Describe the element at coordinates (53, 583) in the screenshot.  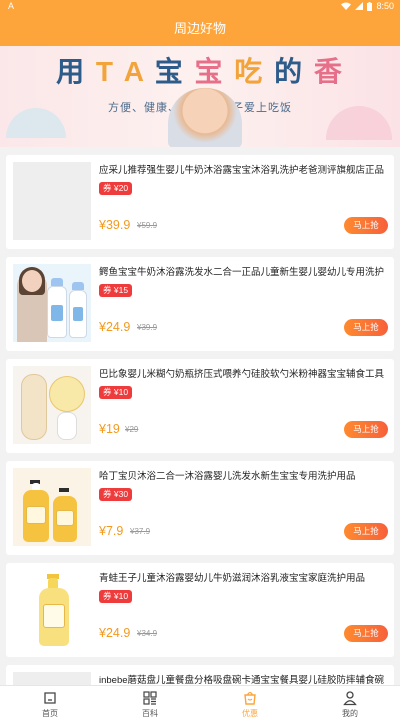
I see `bottle-cap` at that location.